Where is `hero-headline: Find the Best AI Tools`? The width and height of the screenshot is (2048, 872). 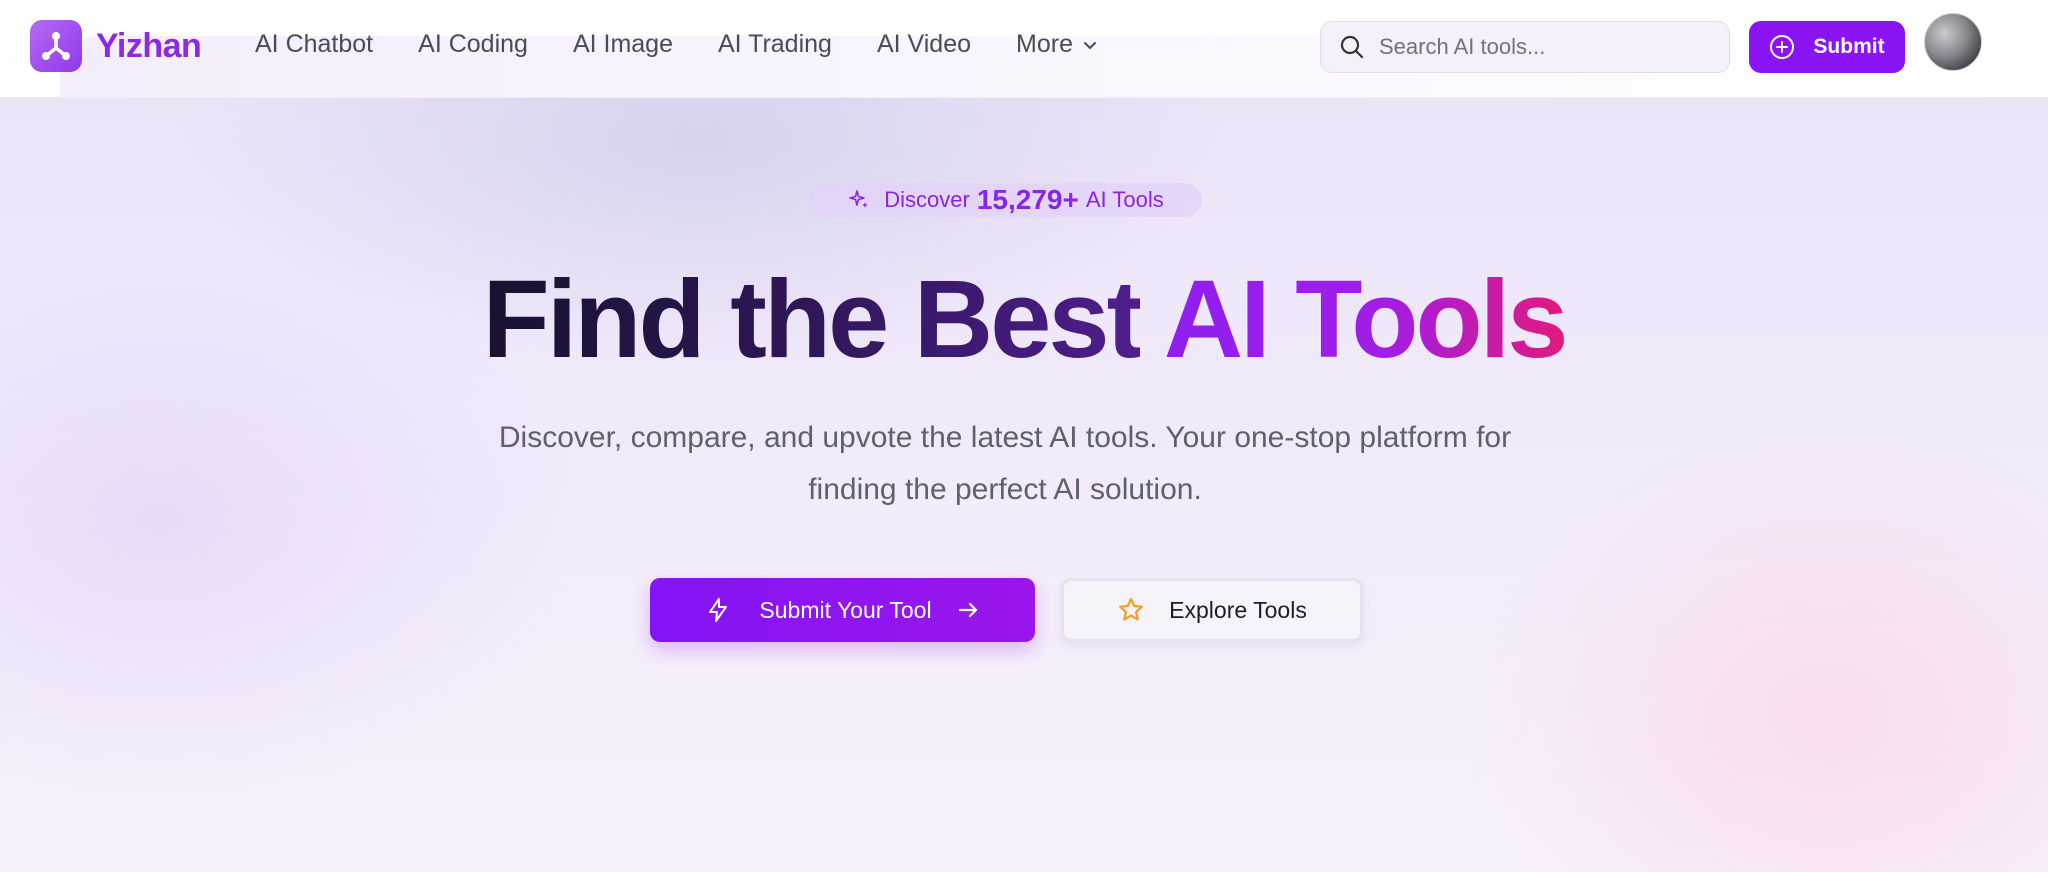
hero-headline: Find the Best AI Tools is located at coordinates (1024, 320).